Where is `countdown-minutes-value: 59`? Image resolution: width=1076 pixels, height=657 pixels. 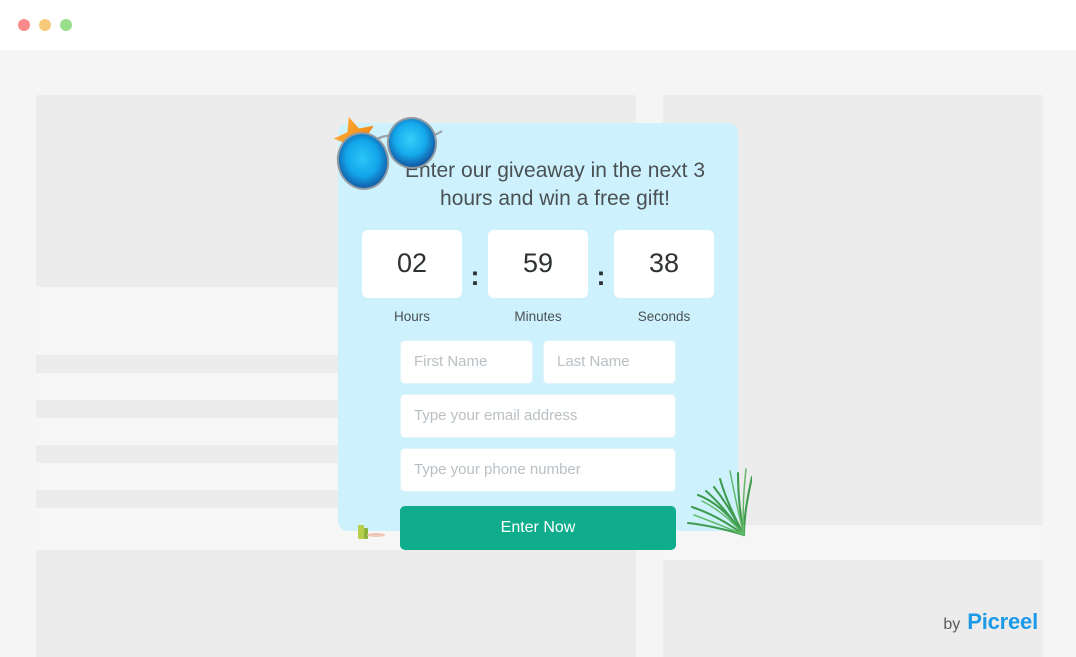
countdown-minutes-value: 59 is located at coordinates (538, 263).